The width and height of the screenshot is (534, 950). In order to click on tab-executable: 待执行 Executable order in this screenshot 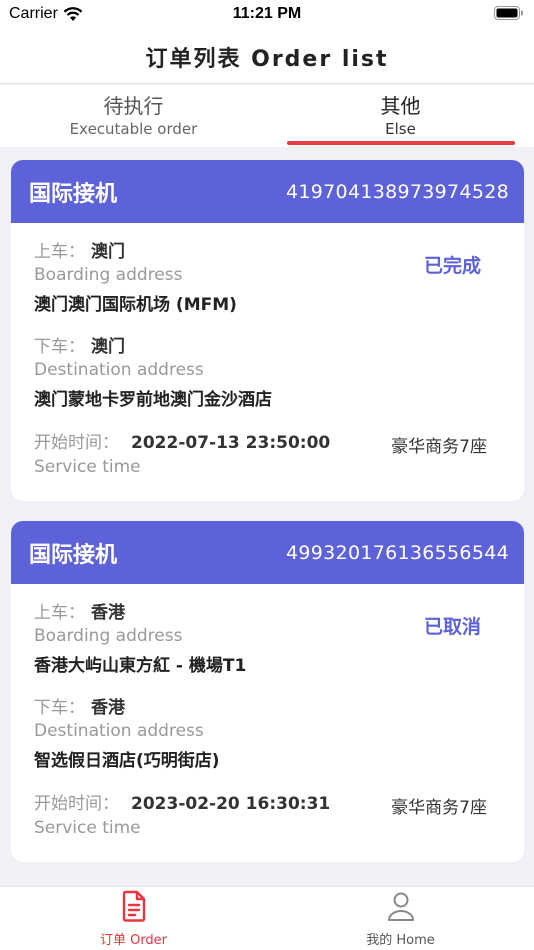, I will do `click(133, 116)`.